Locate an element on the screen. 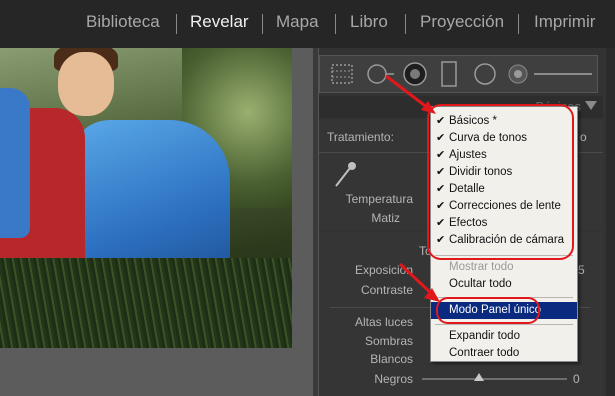 The width and height of the screenshot is (615, 396). annotation-arrows is located at coordinates (412, 188).